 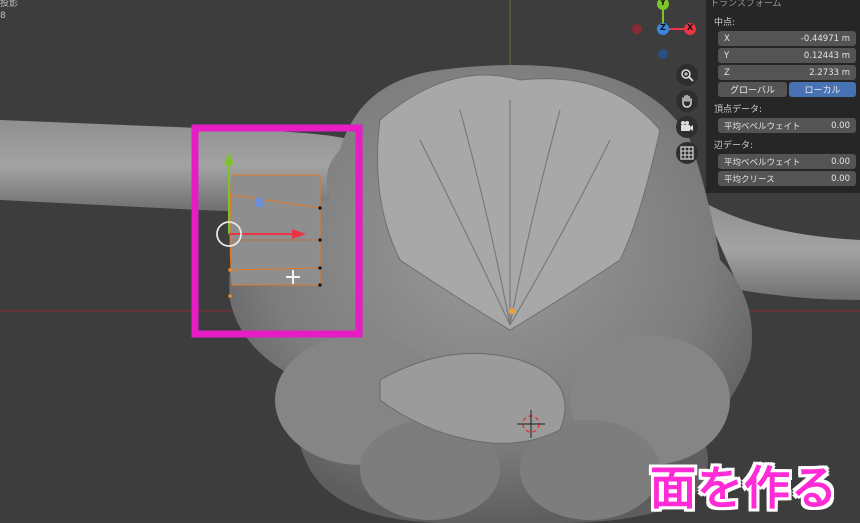 I want to click on edge-data-label: 辺データ:, so click(x=734, y=146).